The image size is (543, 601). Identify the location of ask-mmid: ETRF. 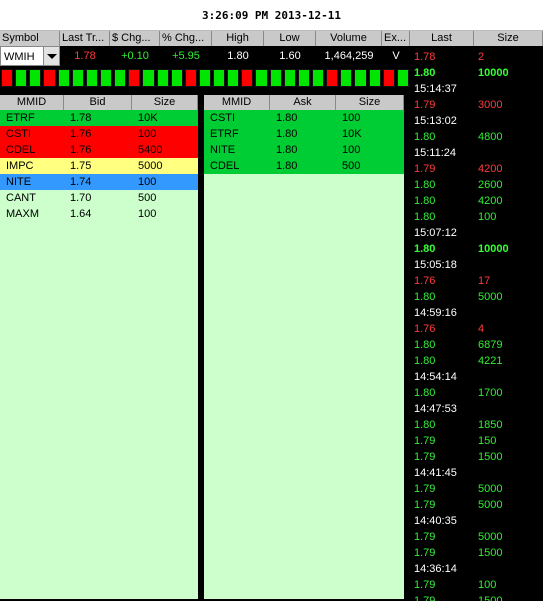
(224, 134).